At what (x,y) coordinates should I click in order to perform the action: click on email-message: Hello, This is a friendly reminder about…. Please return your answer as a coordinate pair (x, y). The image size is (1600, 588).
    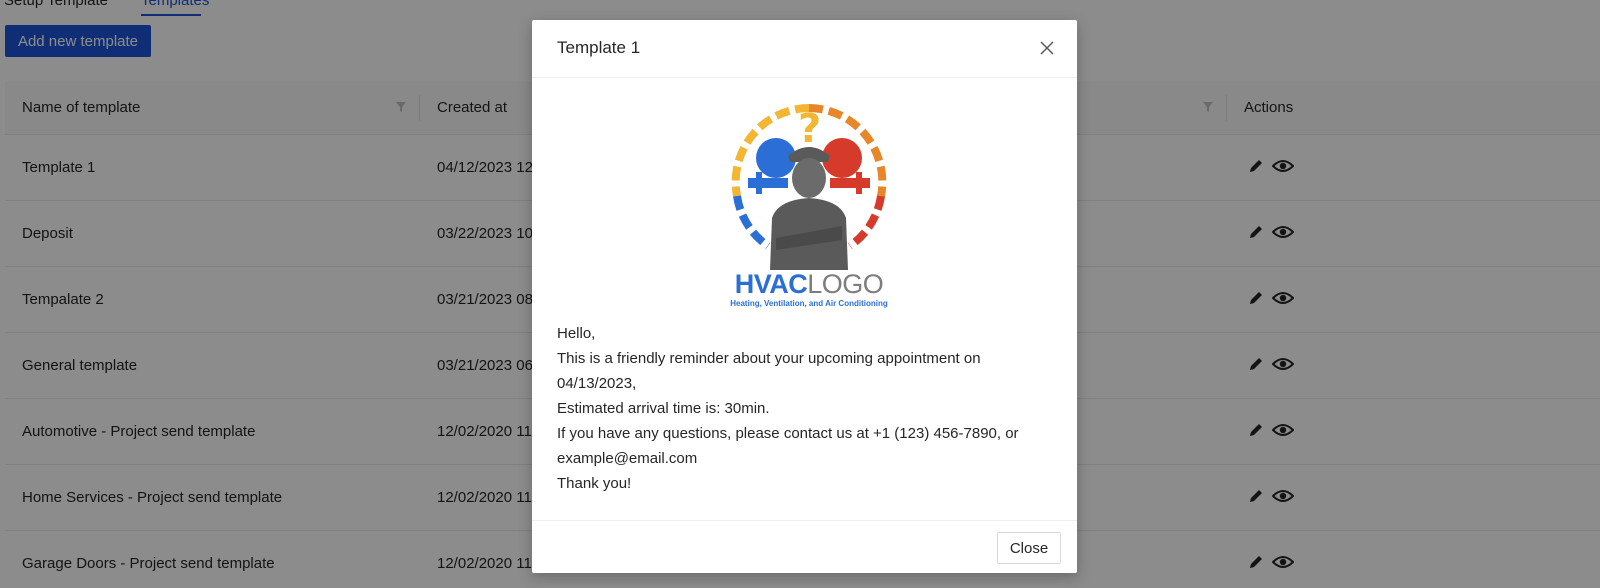
    Looking at the image, I should click on (792, 408).